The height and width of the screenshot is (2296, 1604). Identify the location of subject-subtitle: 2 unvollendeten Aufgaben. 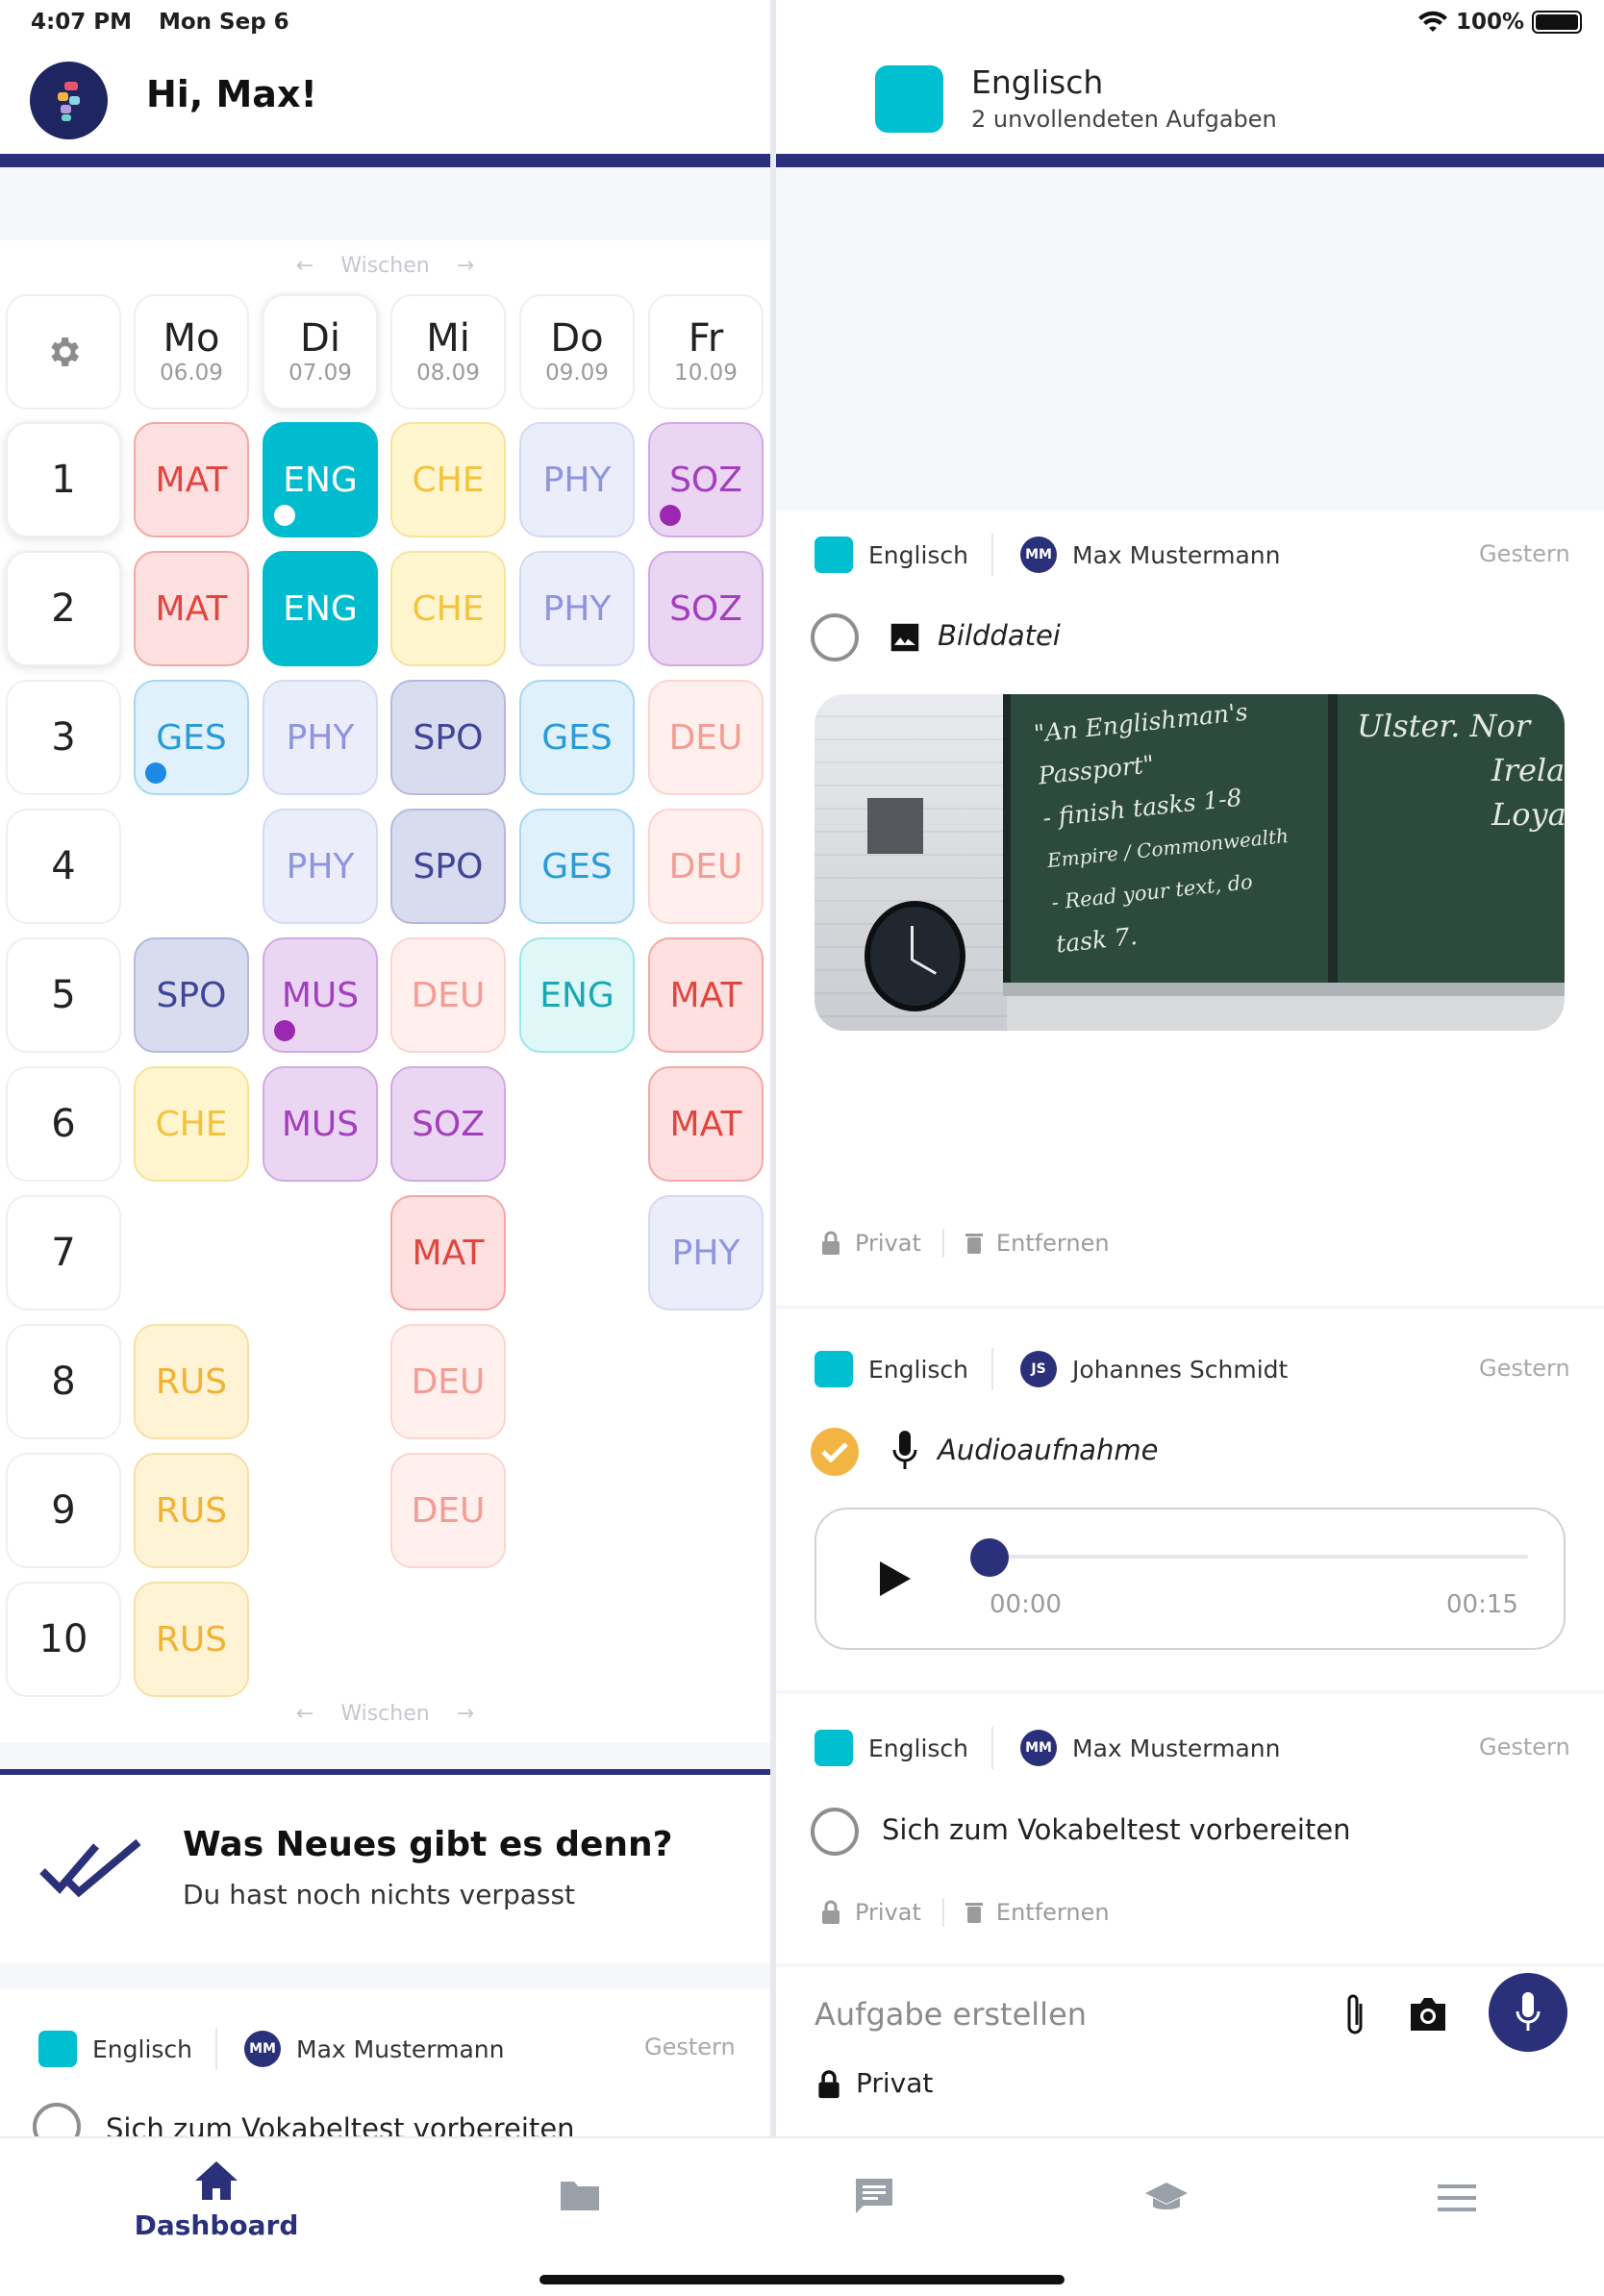
(1124, 119).